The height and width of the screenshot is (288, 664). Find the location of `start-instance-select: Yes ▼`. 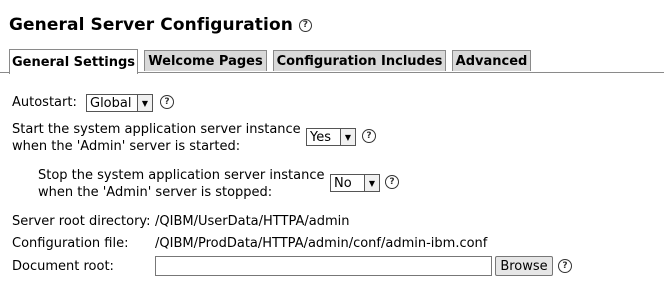

start-instance-select: Yes ▼ is located at coordinates (331, 137).